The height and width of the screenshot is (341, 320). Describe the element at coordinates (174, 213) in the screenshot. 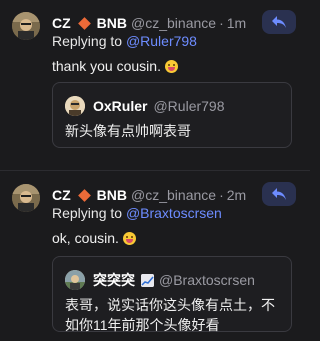

I see `replying-to-mention: @Braxtoscrsen` at that location.